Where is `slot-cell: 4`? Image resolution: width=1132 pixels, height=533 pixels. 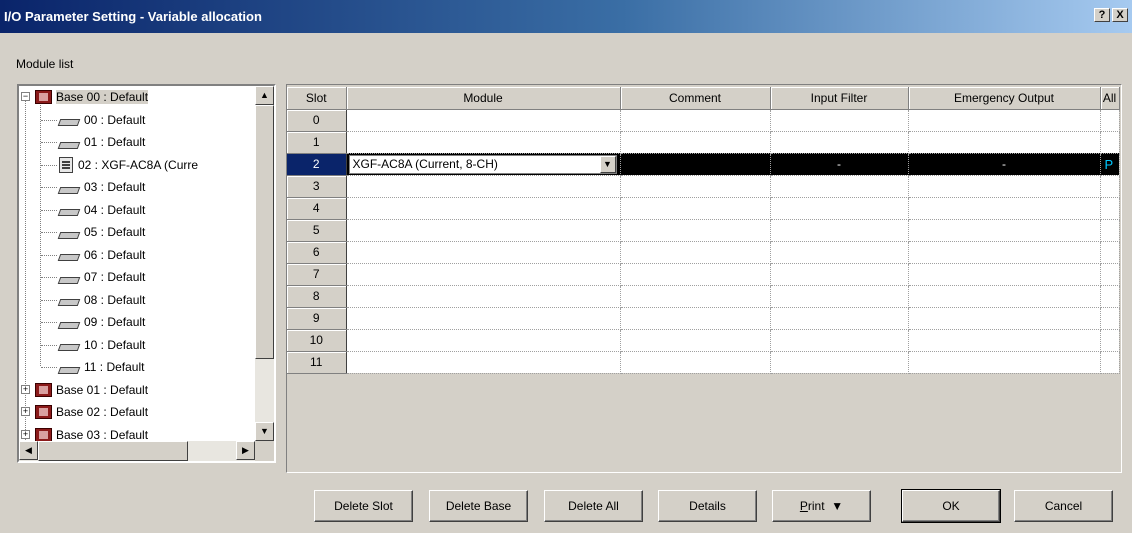
slot-cell: 4 is located at coordinates (317, 208).